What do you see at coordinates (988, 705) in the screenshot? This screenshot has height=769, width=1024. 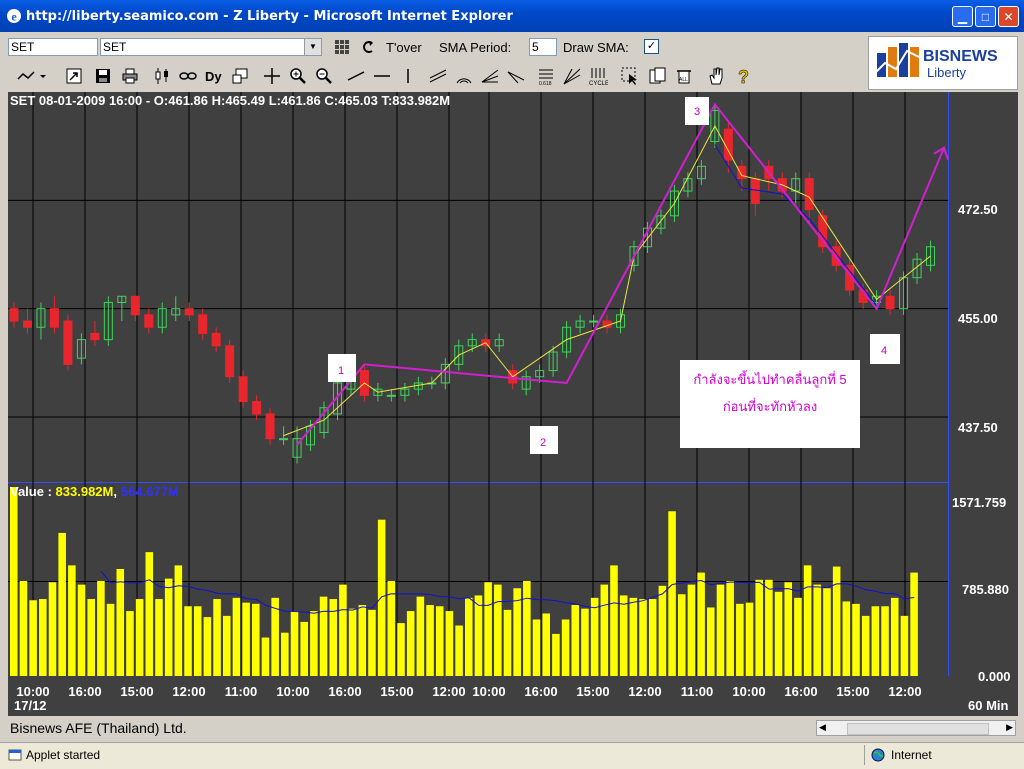 I see `interval-label: 60 Min` at bounding box center [988, 705].